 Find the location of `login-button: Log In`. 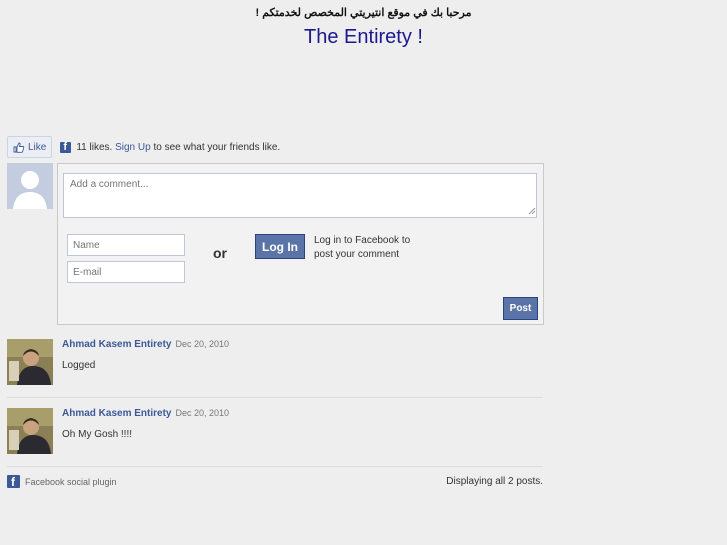

login-button: Log In is located at coordinates (280, 246).